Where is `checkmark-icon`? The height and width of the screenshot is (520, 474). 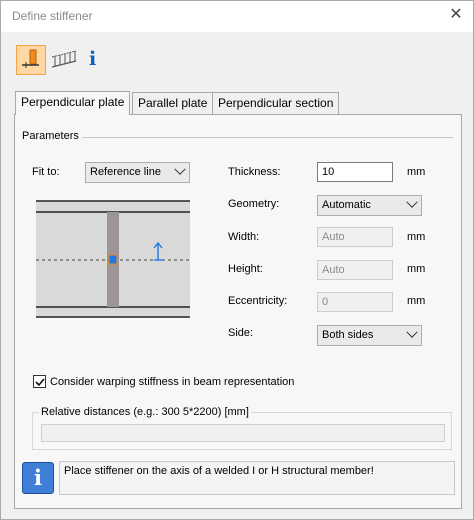
checkmark-icon is located at coordinates (40, 382).